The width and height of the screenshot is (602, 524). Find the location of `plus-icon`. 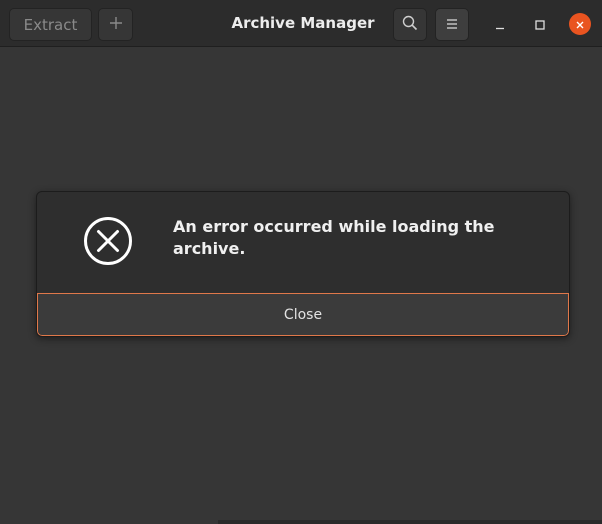

plus-icon is located at coordinates (116, 25).